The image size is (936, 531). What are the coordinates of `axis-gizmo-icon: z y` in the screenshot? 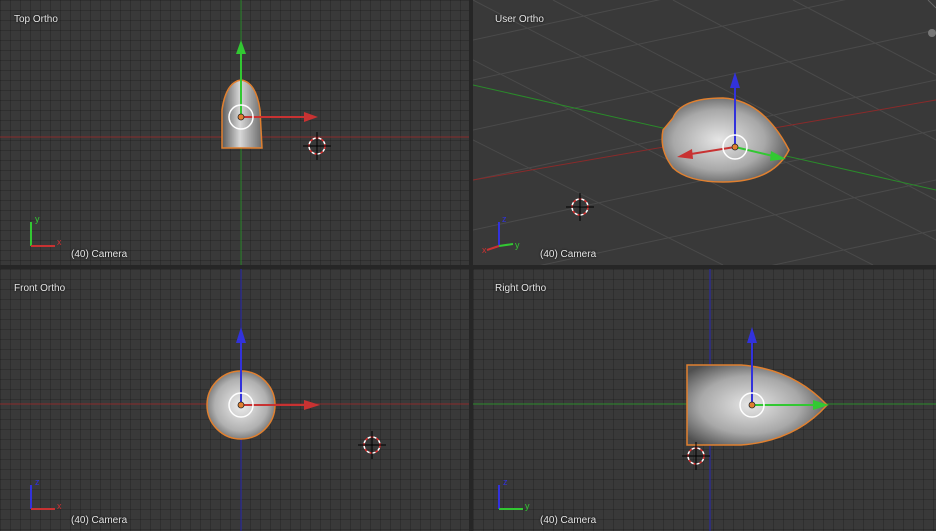 It's located at (514, 494).